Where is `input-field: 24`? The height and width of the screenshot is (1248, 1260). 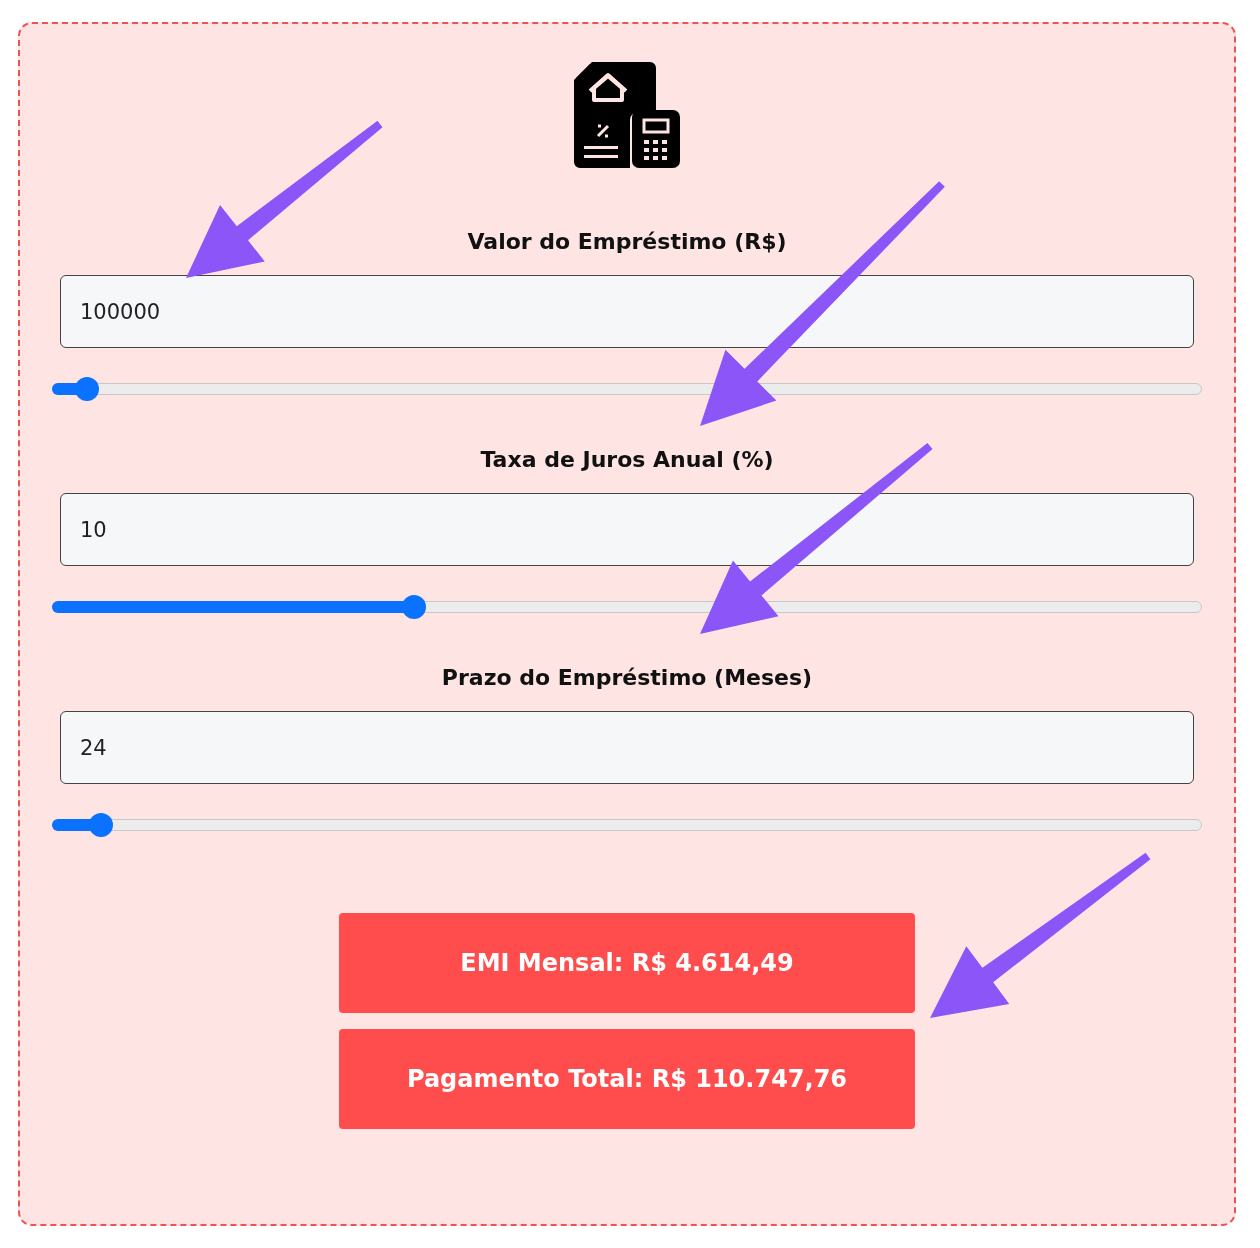
input-field: 24 is located at coordinates (627, 747).